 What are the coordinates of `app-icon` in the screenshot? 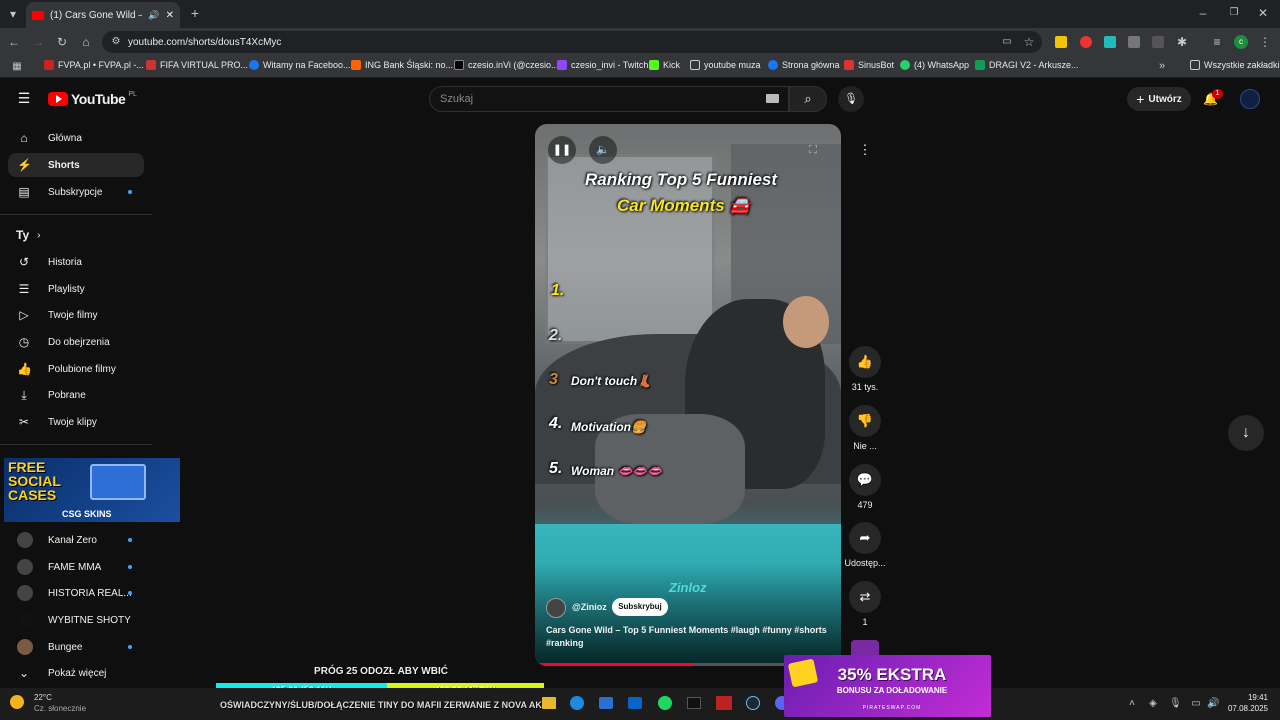 It's located at (724, 703).